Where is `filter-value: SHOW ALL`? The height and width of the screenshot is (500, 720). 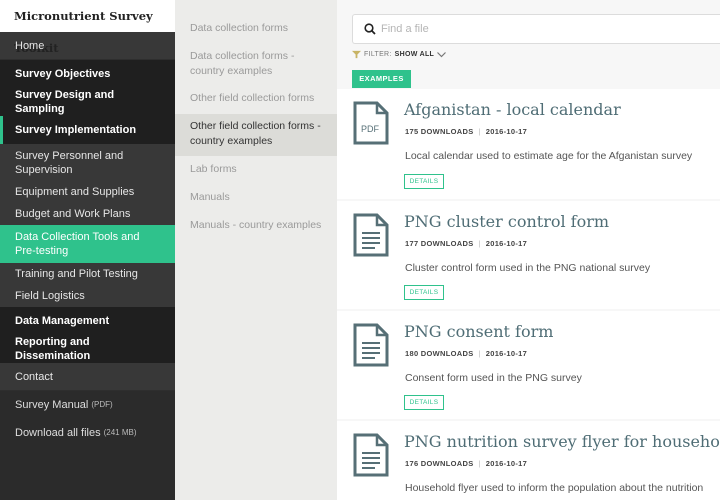
filter-value: SHOW ALL is located at coordinates (414, 54).